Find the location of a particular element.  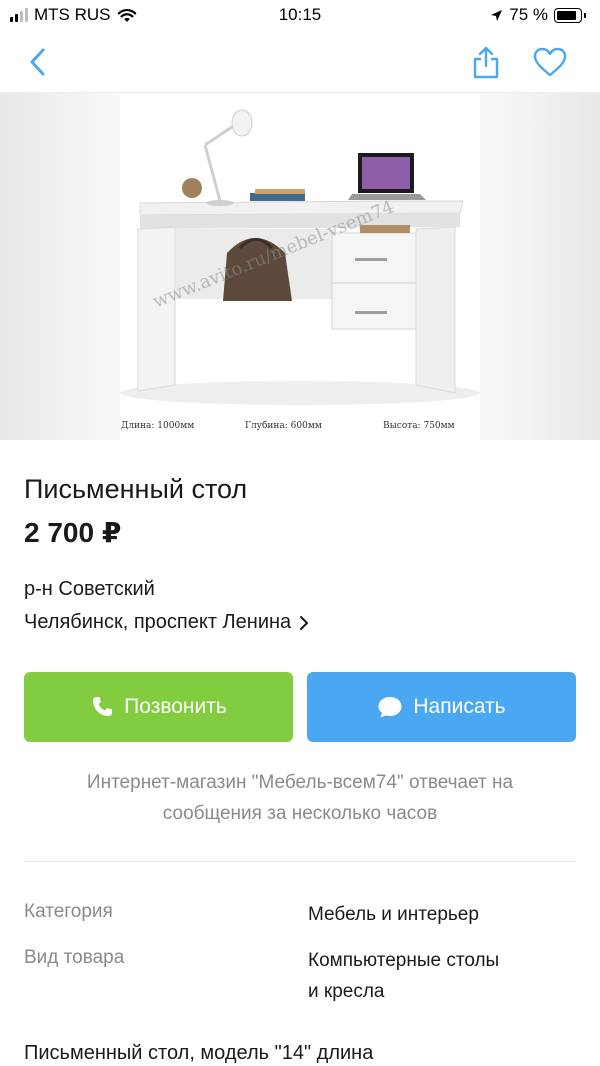

phone-icon is located at coordinates (103, 706).